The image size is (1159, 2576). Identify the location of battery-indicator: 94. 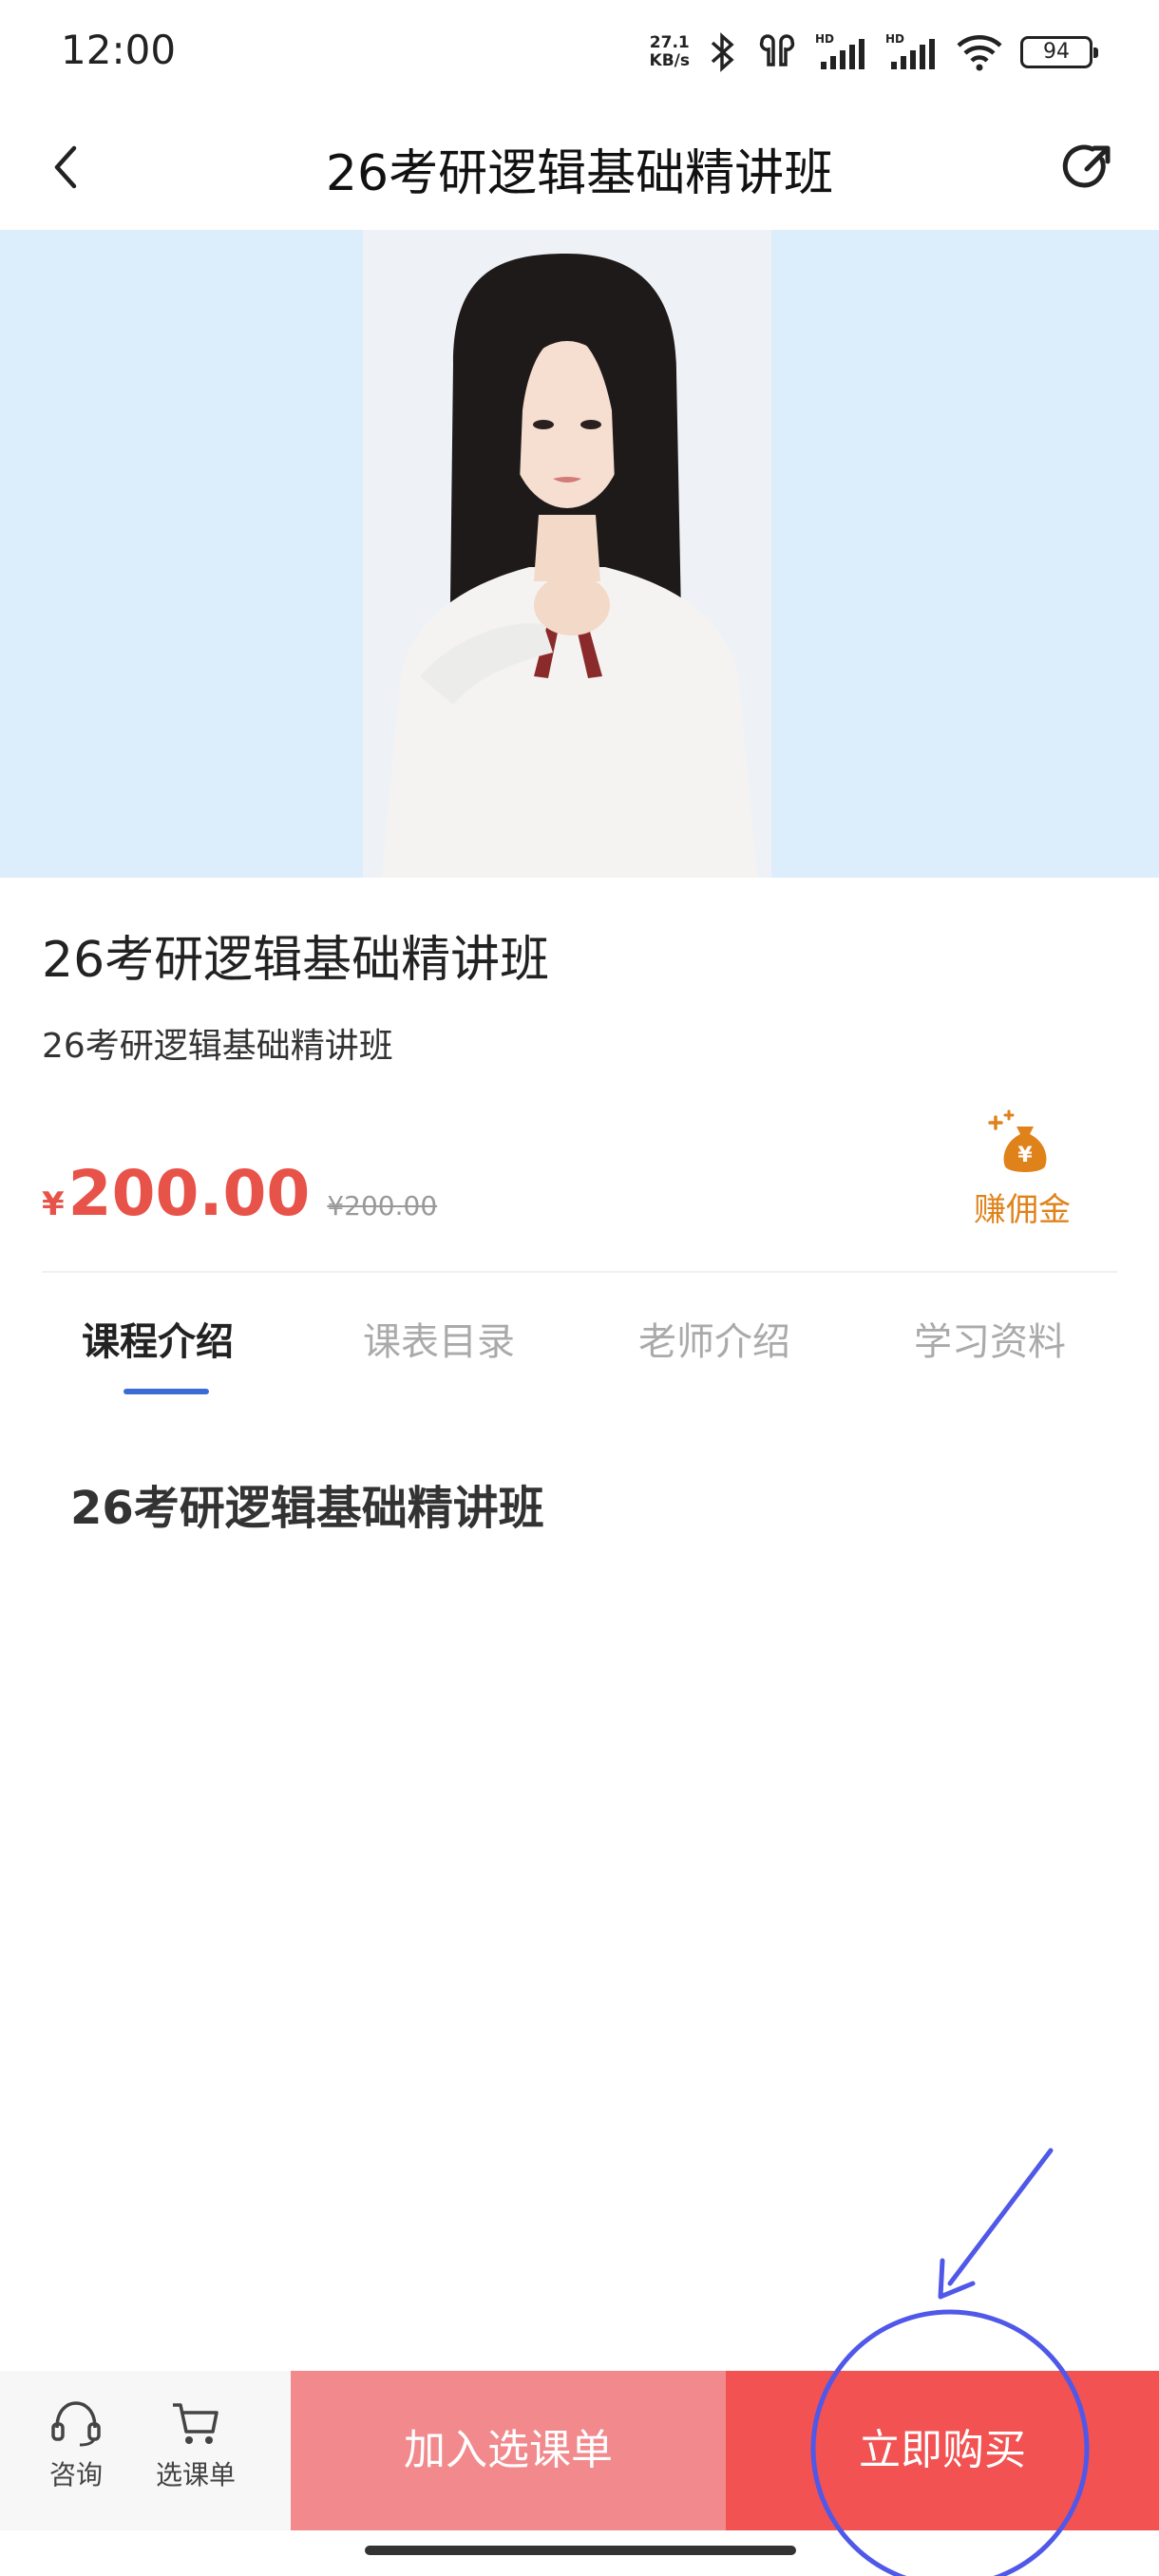
(1059, 52).